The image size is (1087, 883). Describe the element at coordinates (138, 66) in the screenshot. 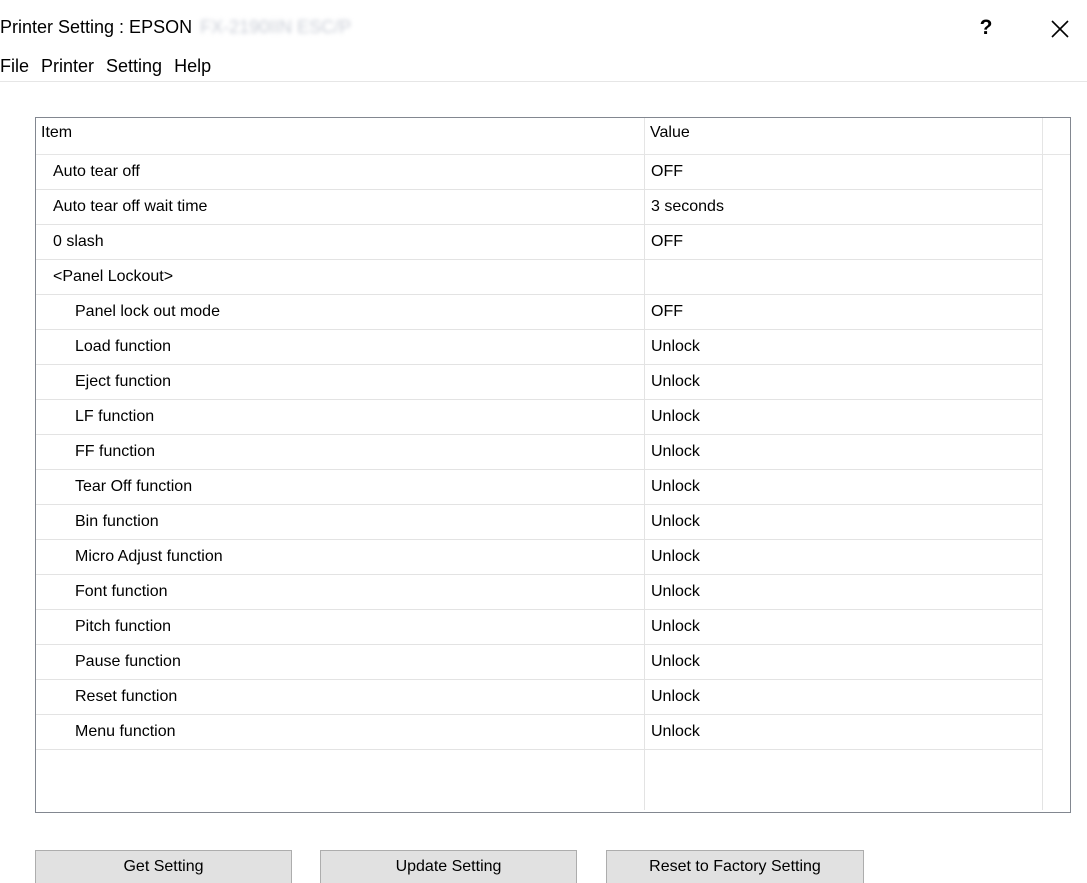

I see `menu-setting: Setting` at that location.